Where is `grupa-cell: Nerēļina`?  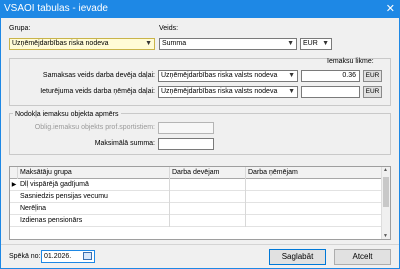 grupa-cell: Nerēļina is located at coordinates (94, 209).